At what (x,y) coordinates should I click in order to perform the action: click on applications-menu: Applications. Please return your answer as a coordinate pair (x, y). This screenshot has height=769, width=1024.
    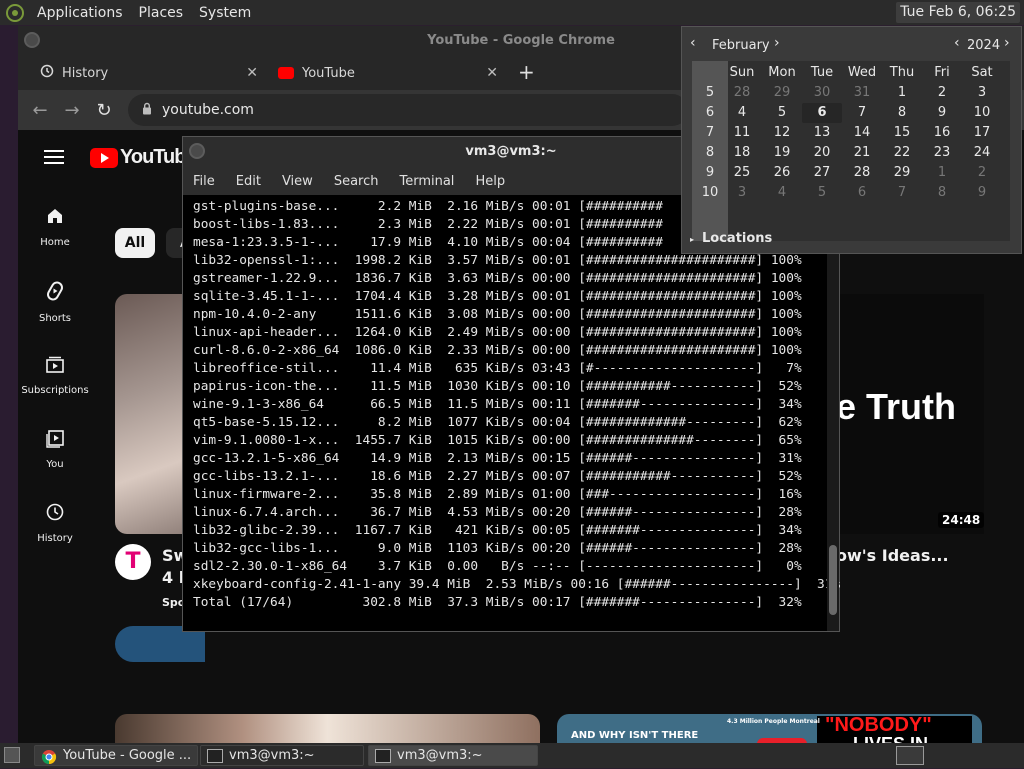
    Looking at the image, I should click on (80, 13).